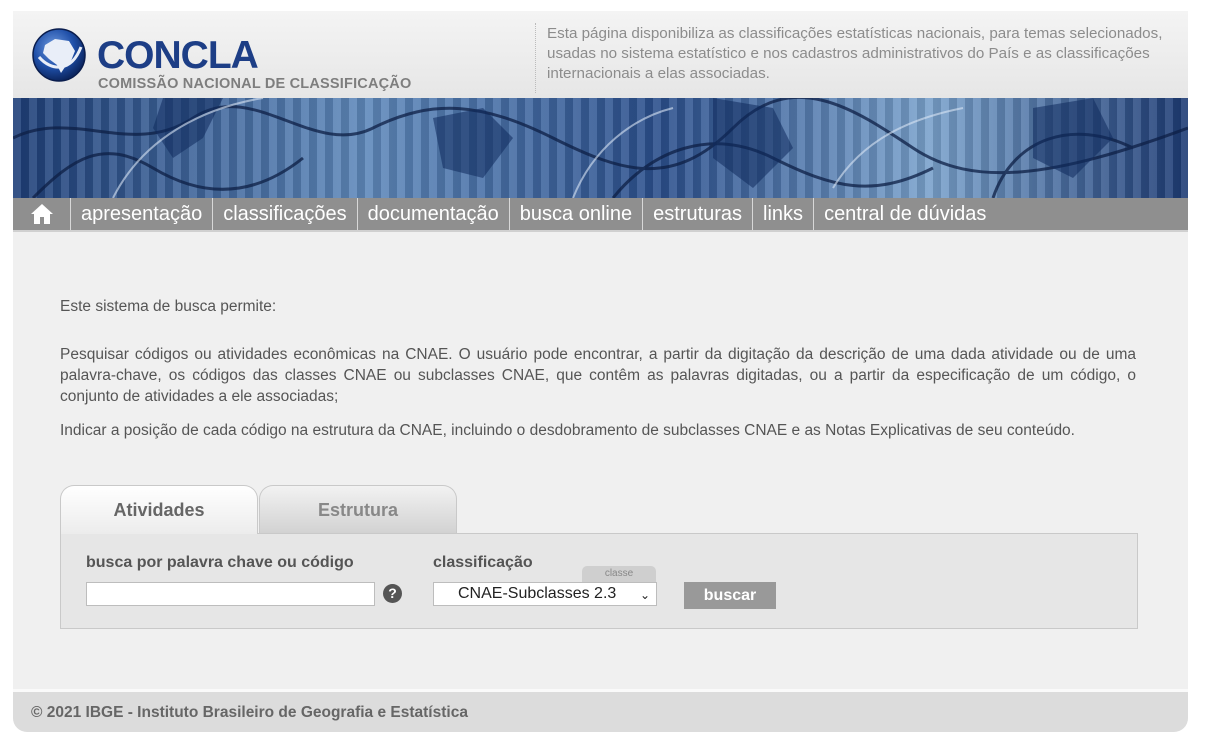  What do you see at coordinates (483, 562) in the screenshot?
I see `classification-label: classificação` at bounding box center [483, 562].